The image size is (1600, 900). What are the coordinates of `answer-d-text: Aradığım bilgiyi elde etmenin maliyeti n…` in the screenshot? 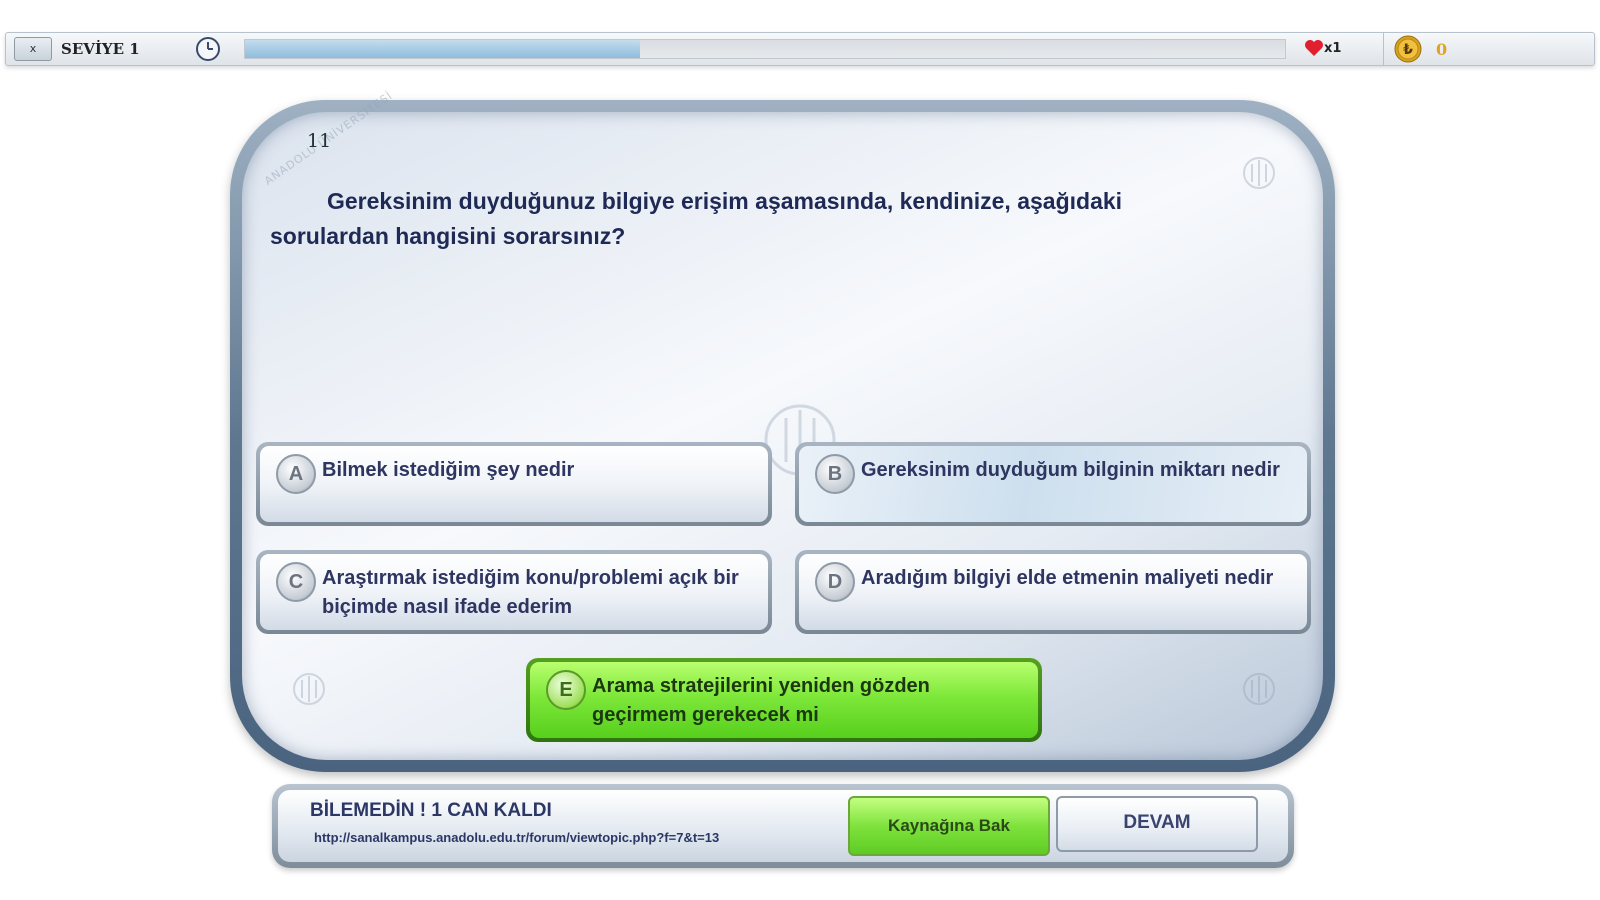 It's located at (1067, 578).